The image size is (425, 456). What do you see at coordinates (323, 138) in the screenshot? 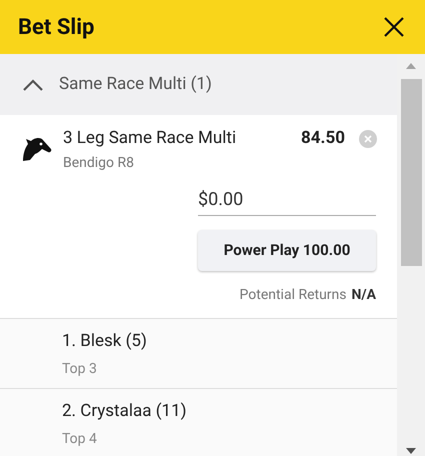
I see `bet-odds: 84.50` at bounding box center [323, 138].